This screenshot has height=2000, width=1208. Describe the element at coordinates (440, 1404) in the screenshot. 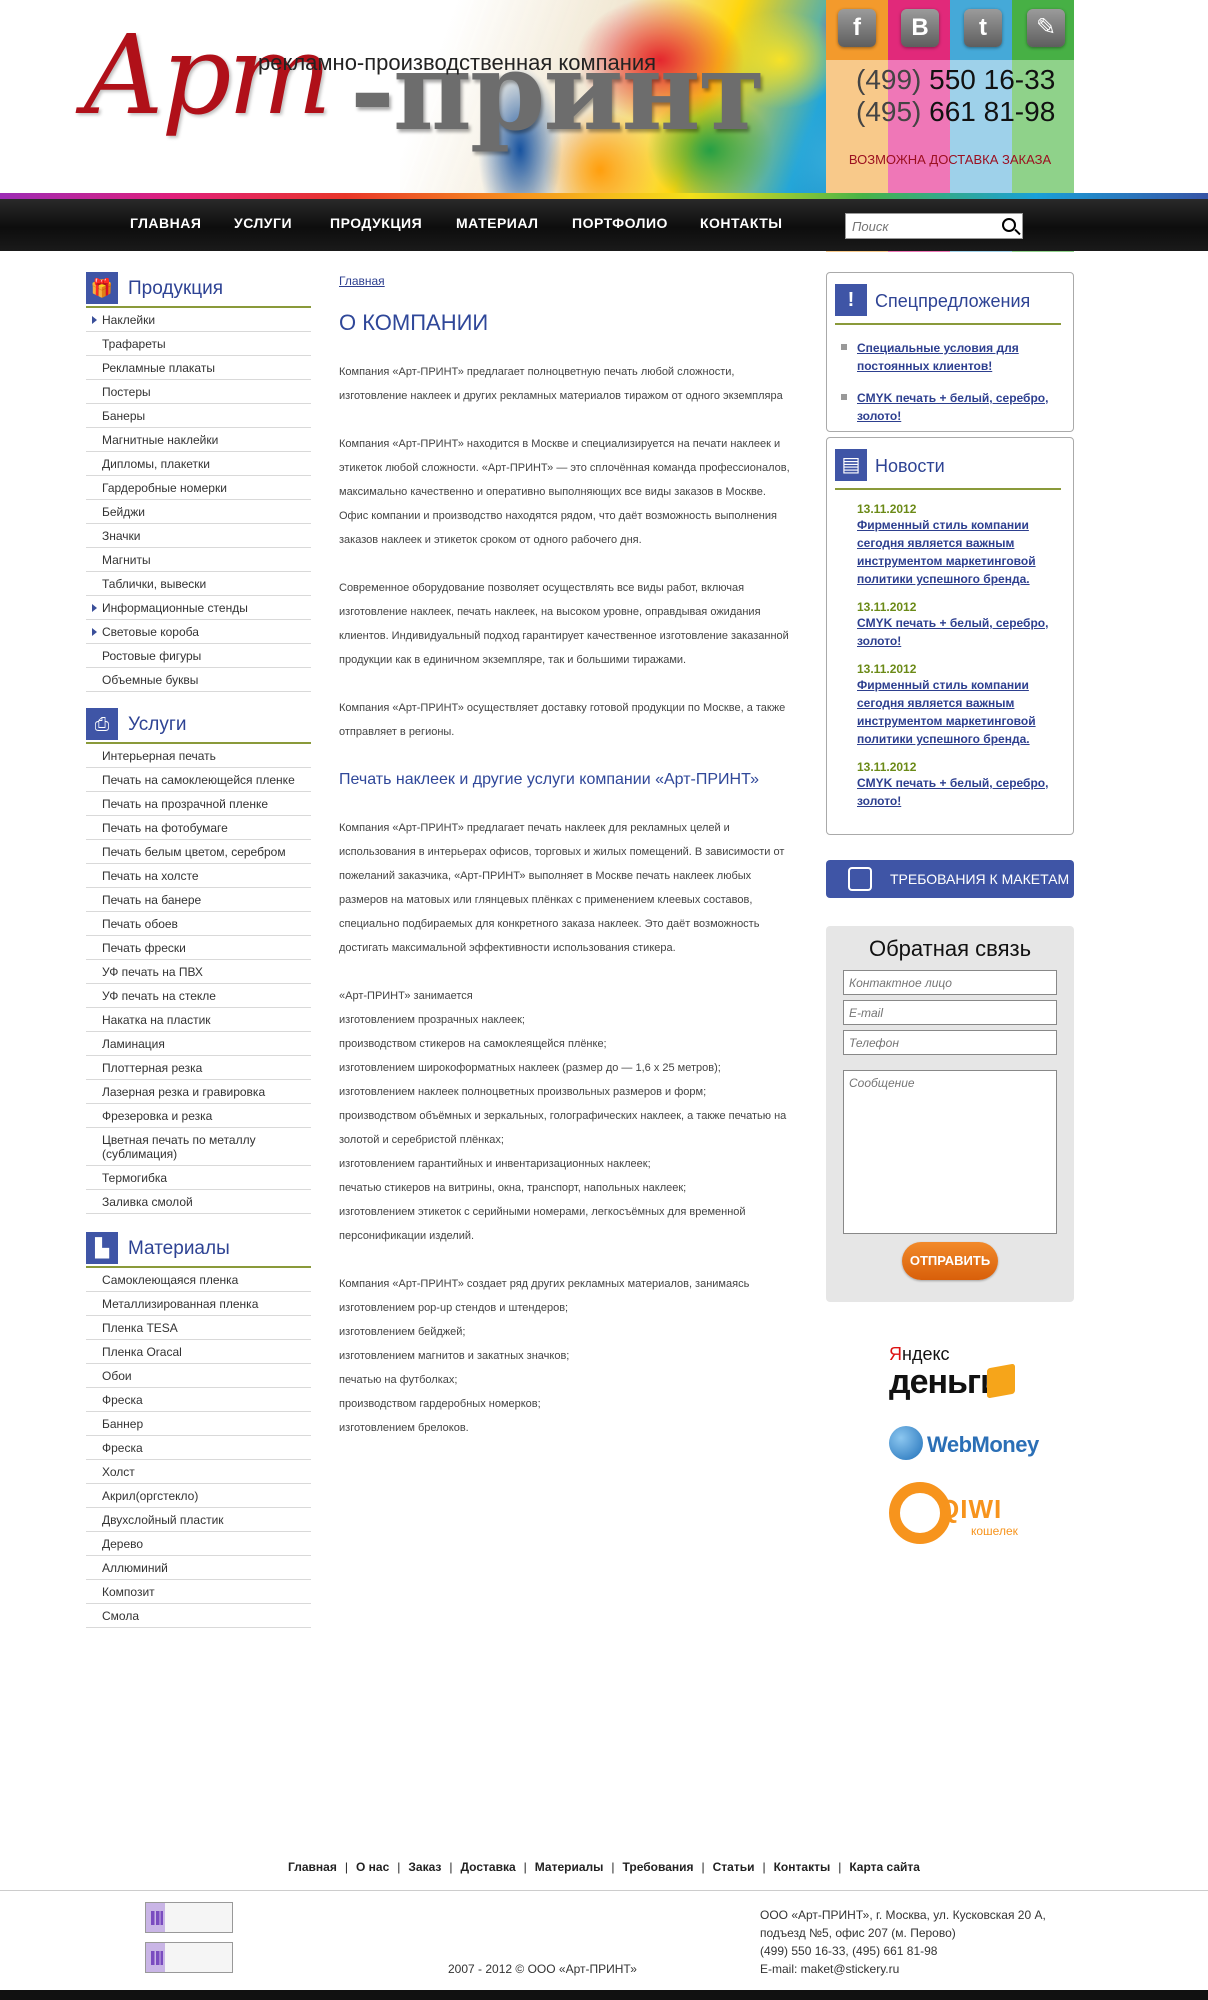

I see `list-line: производством гардеробных номерков;` at that location.